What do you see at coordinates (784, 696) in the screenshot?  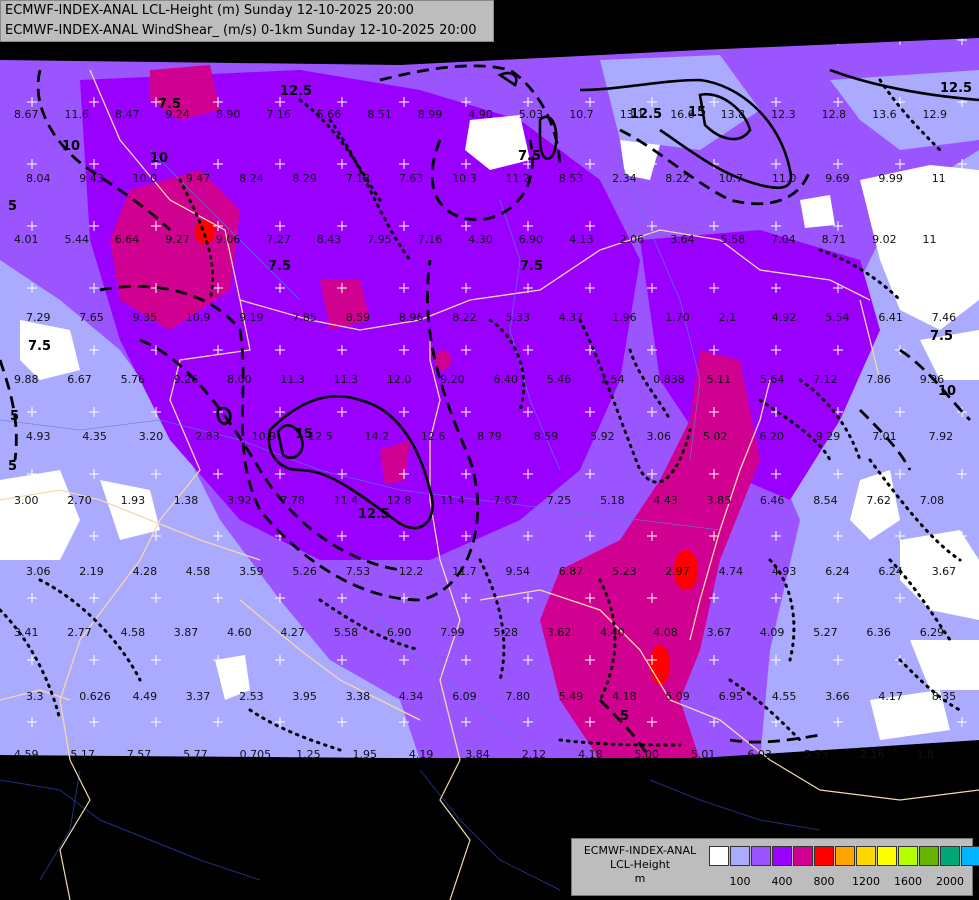 I see `station-value: 4.55` at bounding box center [784, 696].